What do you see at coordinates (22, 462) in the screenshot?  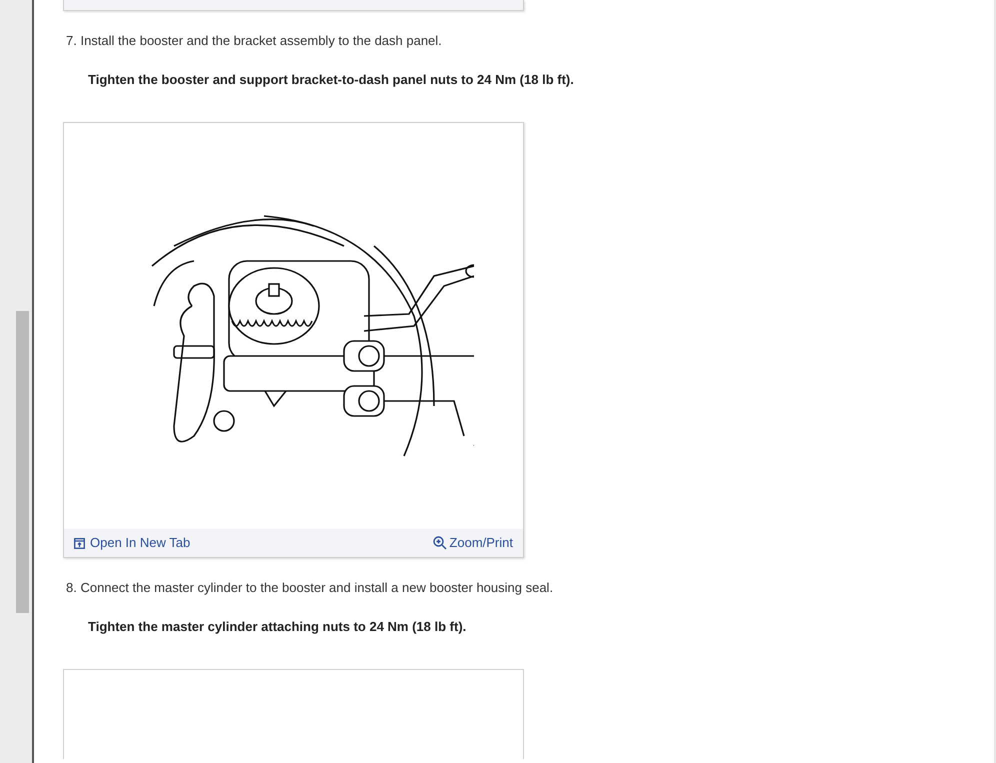 I see `scrollbar-thumb` at bounding box center [22, 462].